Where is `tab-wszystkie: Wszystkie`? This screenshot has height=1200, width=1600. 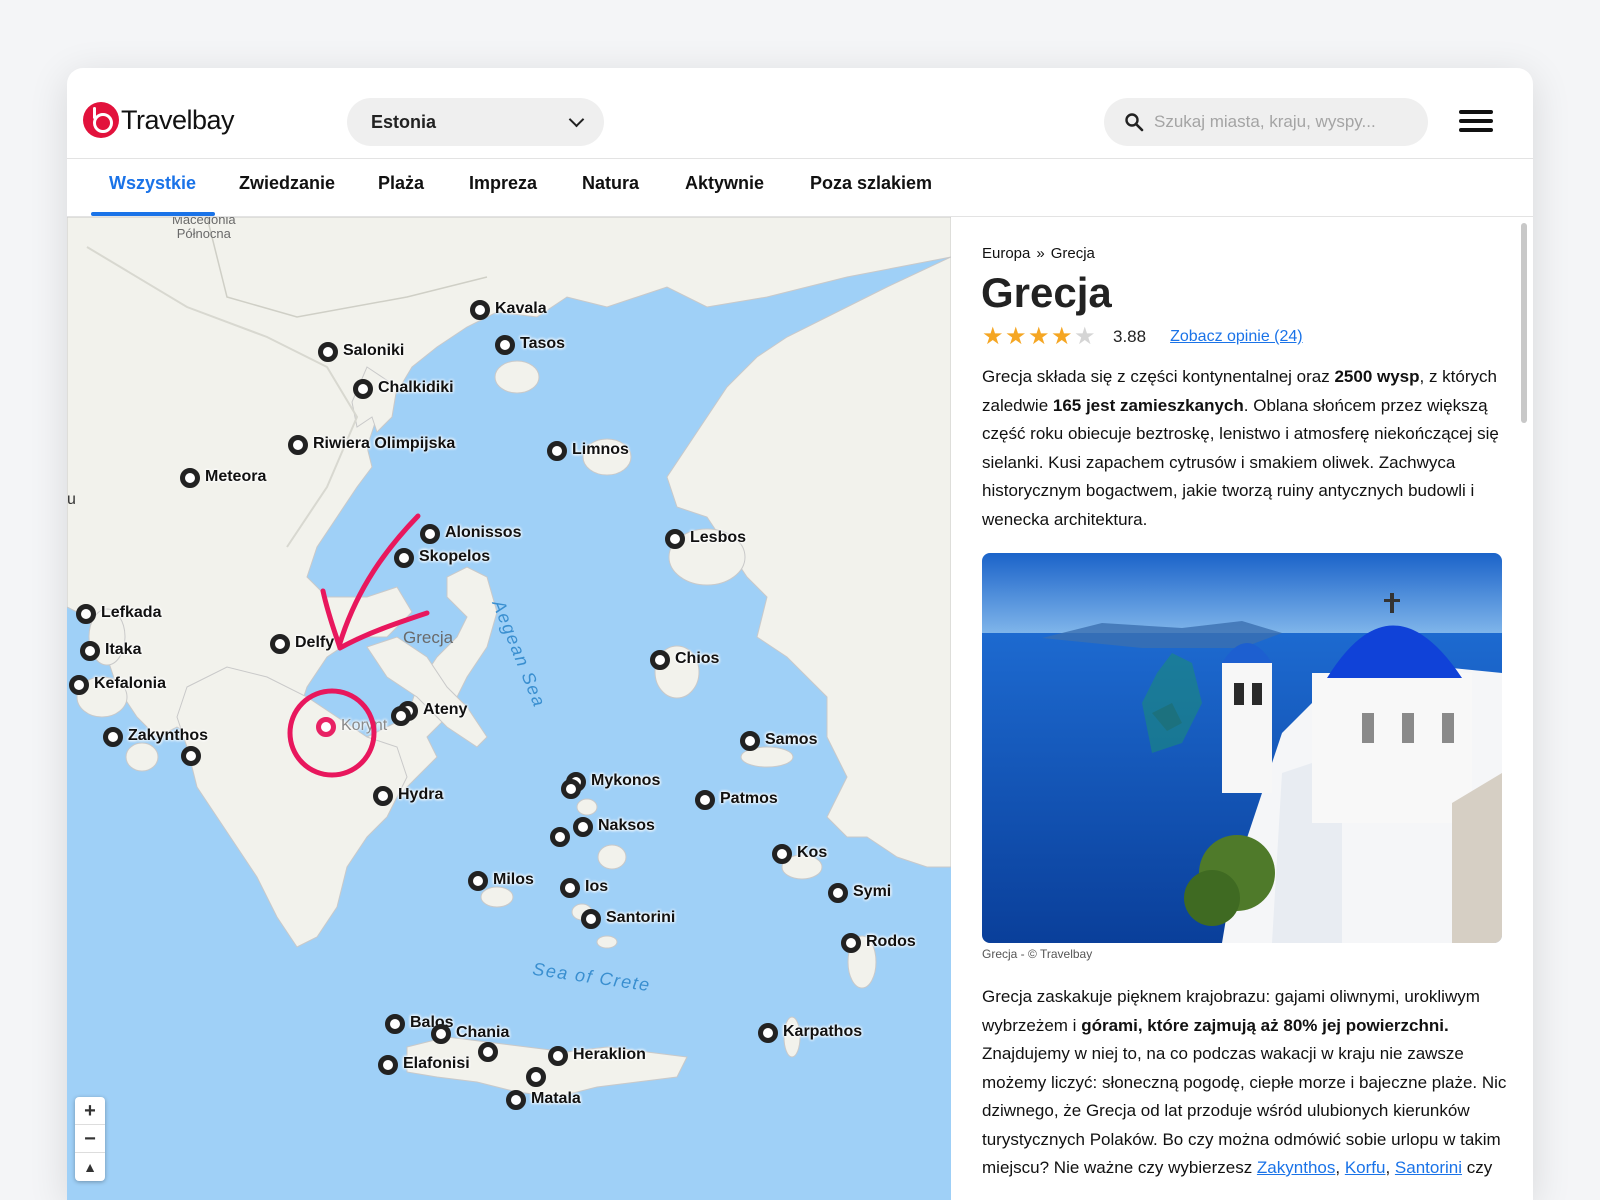 tab-wszystkie: Wszystkie is located at coordinates (152, 188).